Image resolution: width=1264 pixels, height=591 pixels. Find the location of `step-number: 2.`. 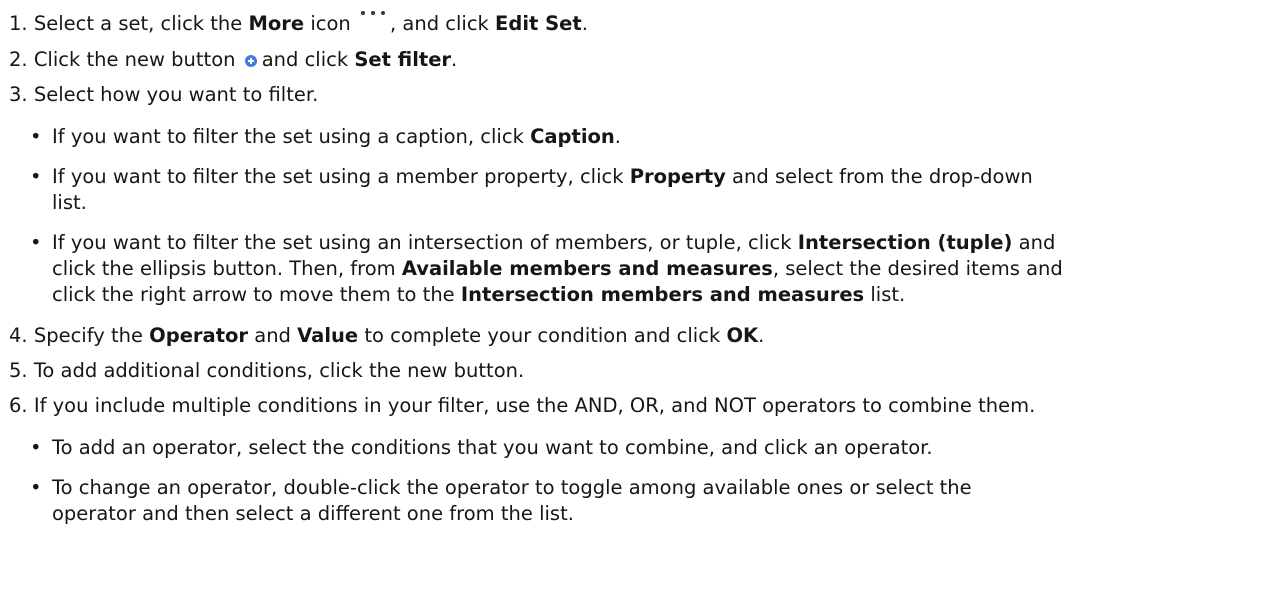

step-number: 2. is located at coordinates (18, 59).